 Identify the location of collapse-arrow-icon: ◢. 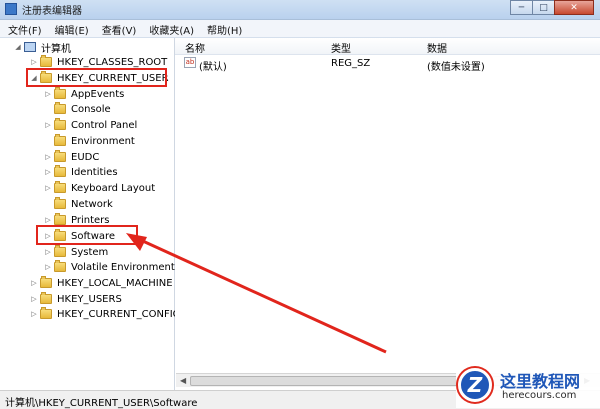
(18, 47).